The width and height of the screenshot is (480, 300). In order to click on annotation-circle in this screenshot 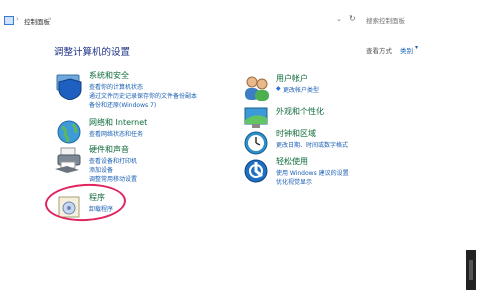, I will do `click(85, 202)`.